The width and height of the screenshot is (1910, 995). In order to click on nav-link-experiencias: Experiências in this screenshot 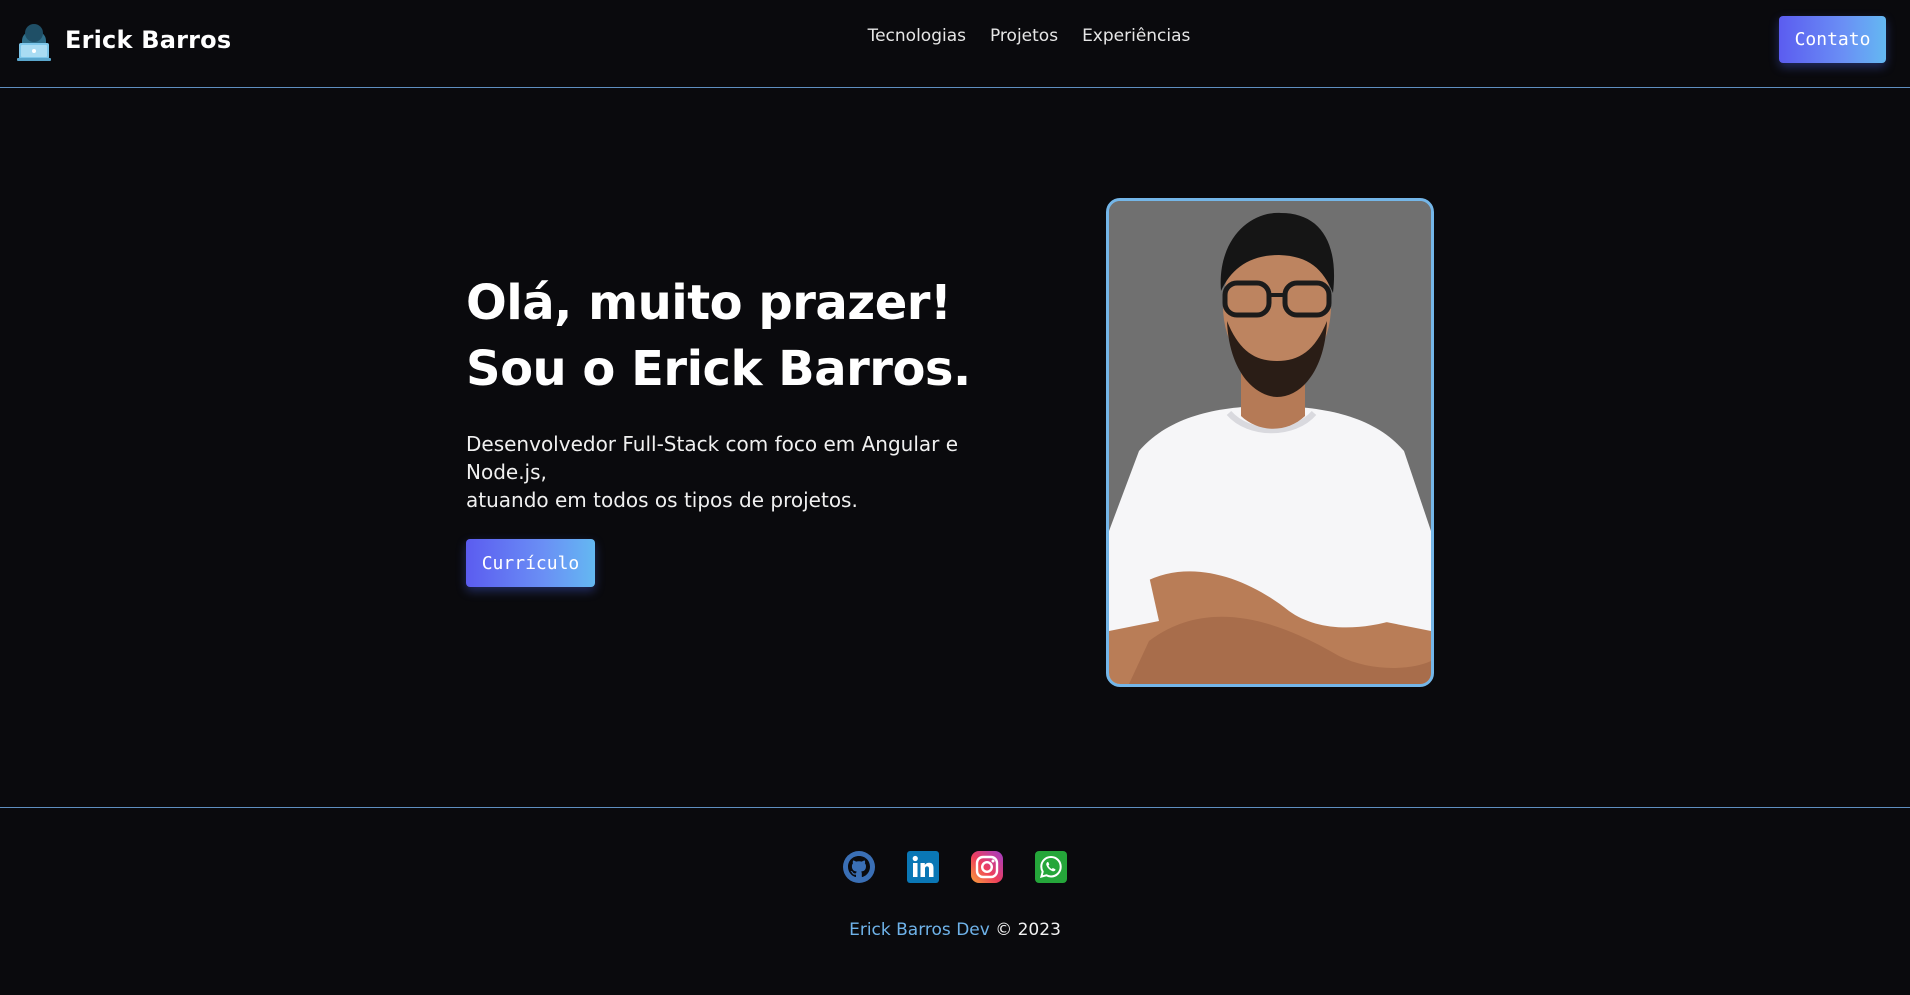, I will do `click(1136, 36)`.